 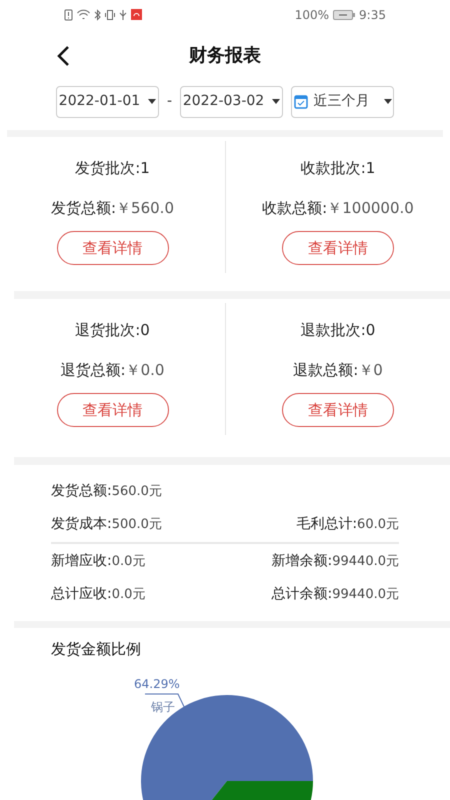 I want to click on value-label: 64.29%, so click(x=157, y=684).